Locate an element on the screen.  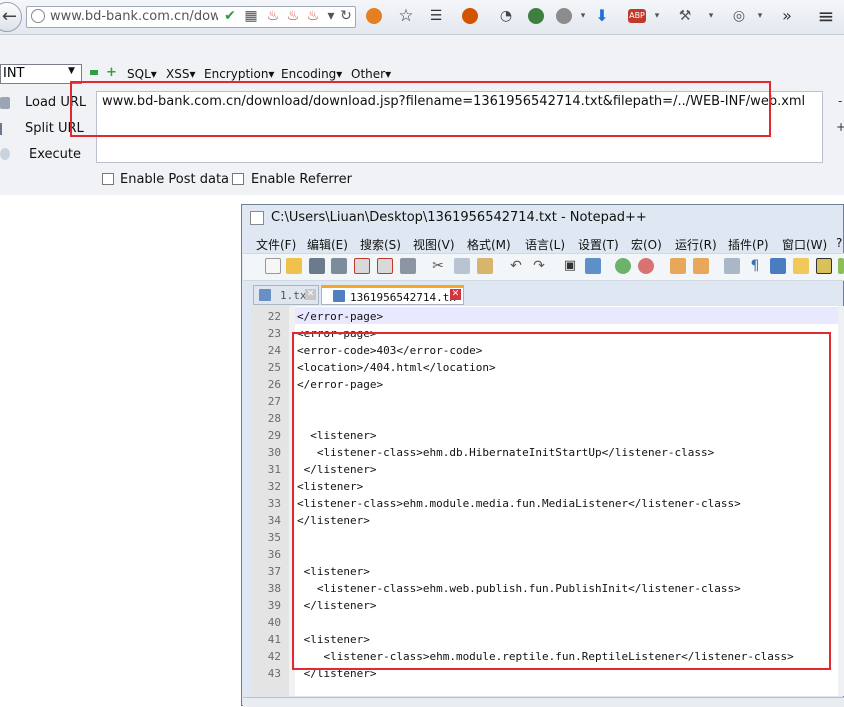
line-number: 43 is located at coordinates (274, 673).